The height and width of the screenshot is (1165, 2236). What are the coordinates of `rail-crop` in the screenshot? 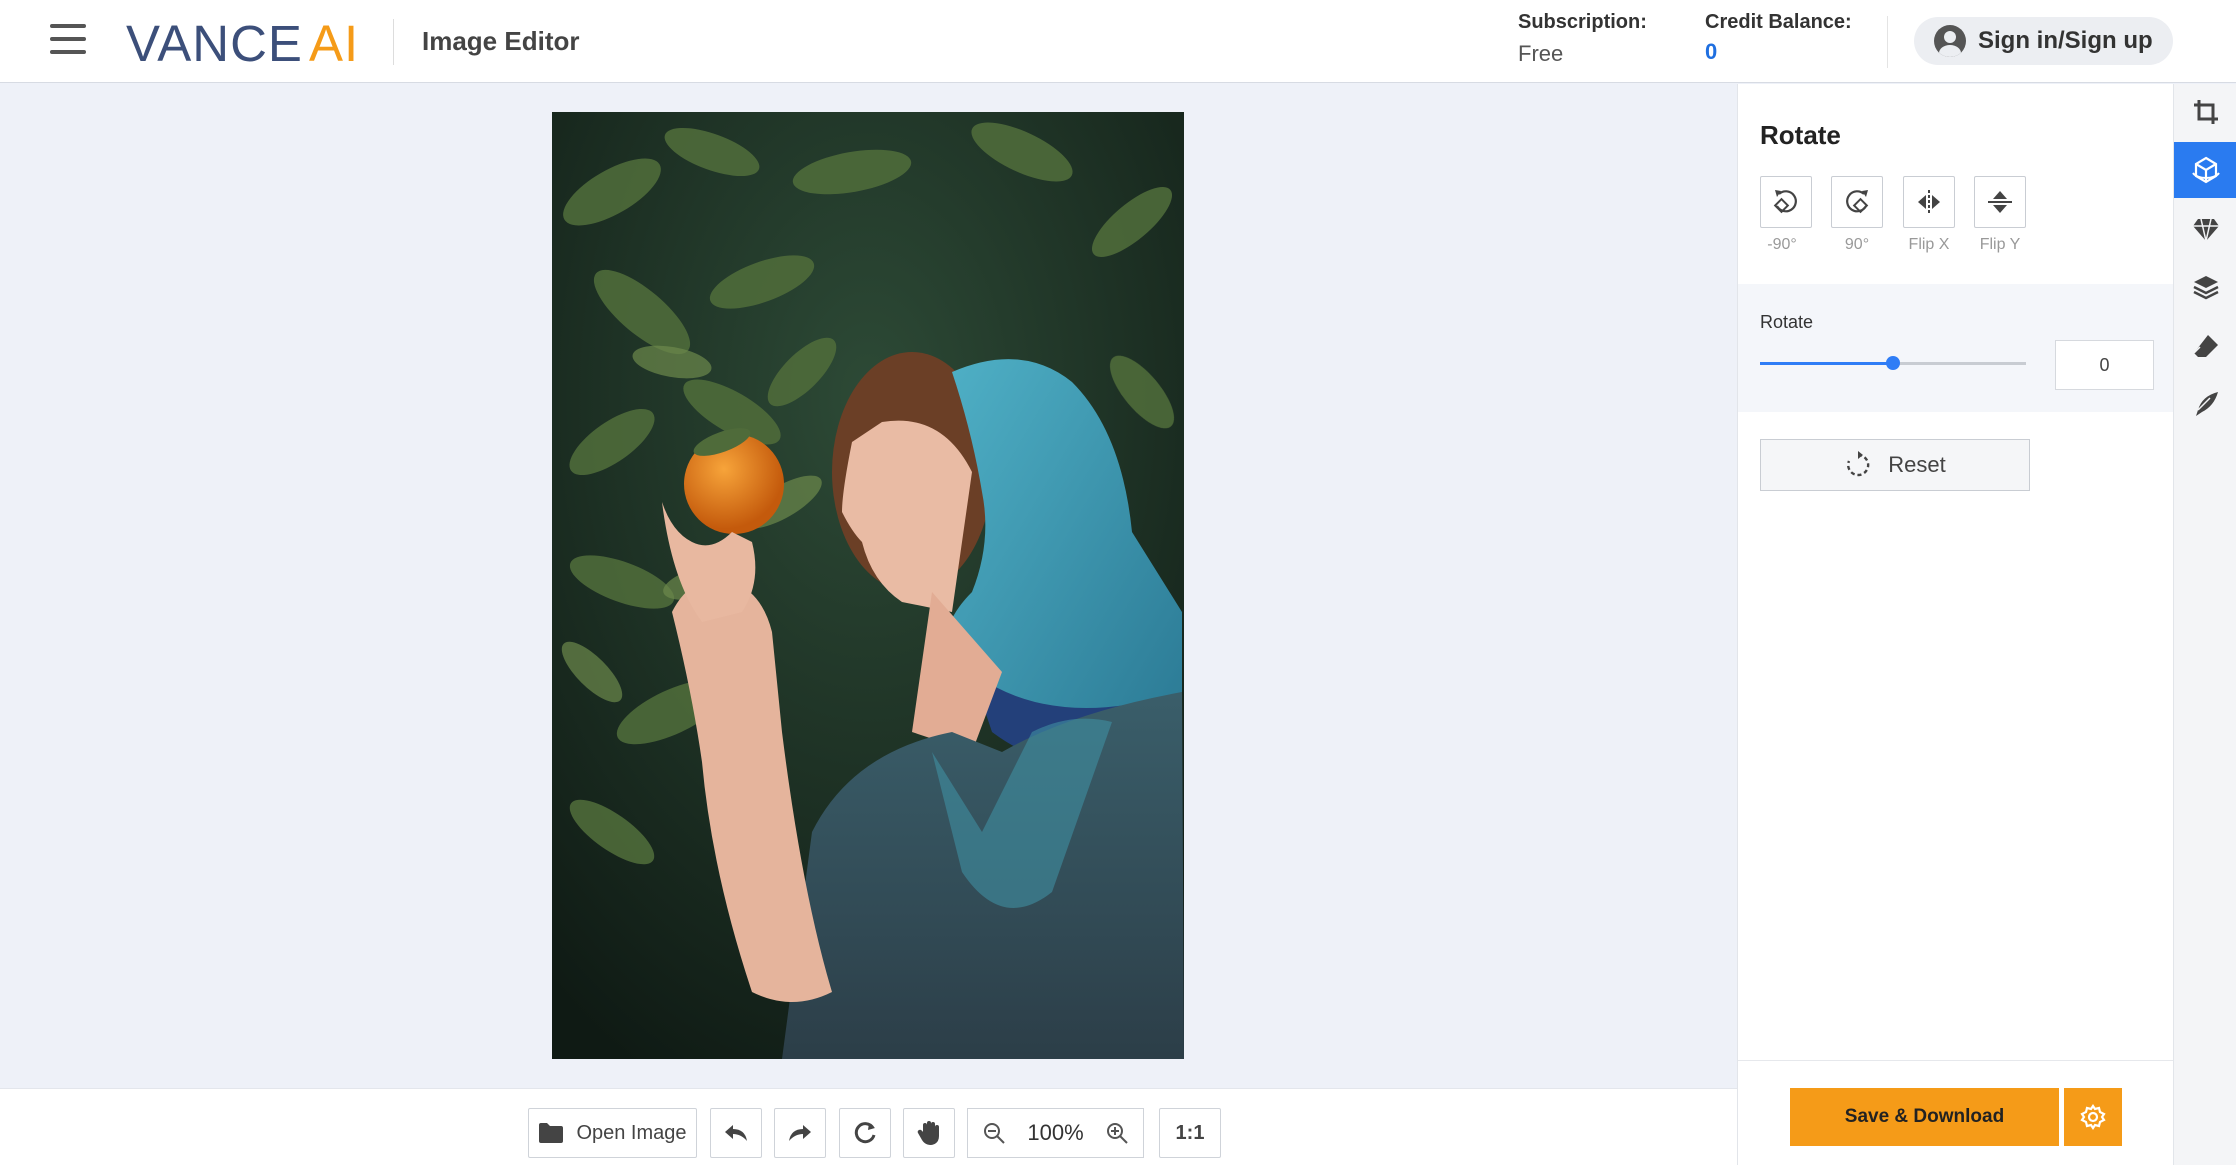 It's located at (2205, 112).